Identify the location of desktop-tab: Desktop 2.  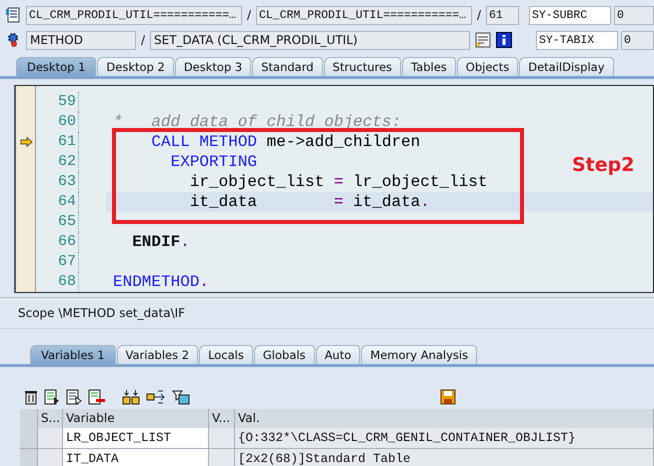
(135, 66).